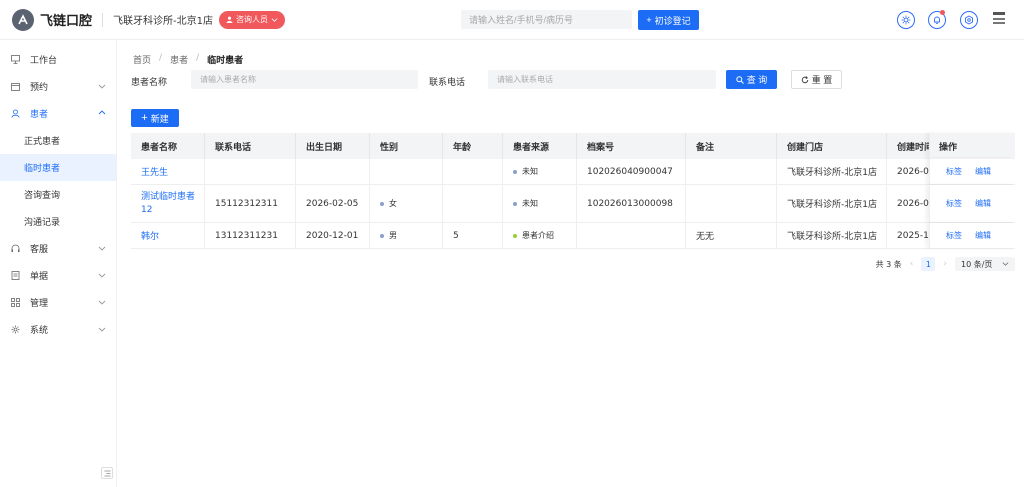  What do you see at coordinates (155, 118) in the screenshot?
I see `new-patient-button: + 新建` at bounding box center [155, 118].